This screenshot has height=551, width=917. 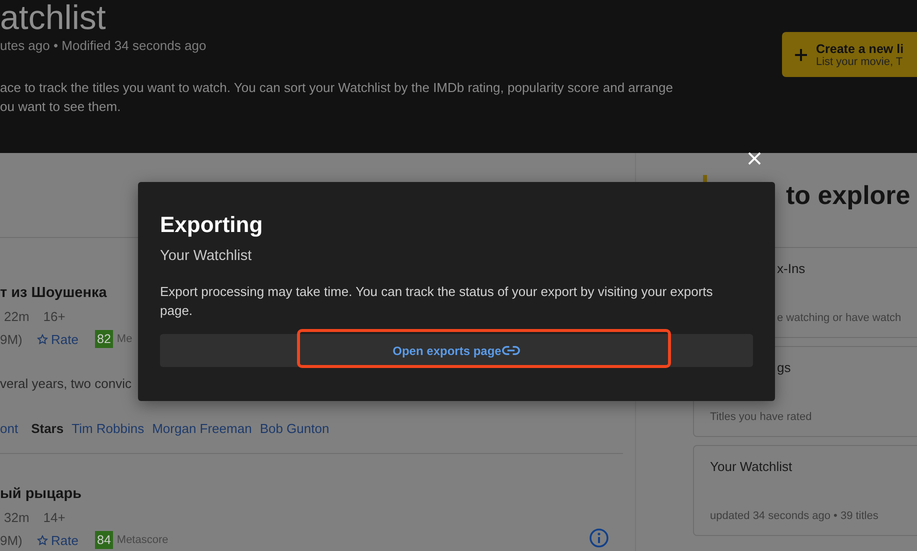 What do you see at coordinates (202, 428) in the screenshot?
I see `person-link: Morgan Freeman` at bounding box center [202, 428].